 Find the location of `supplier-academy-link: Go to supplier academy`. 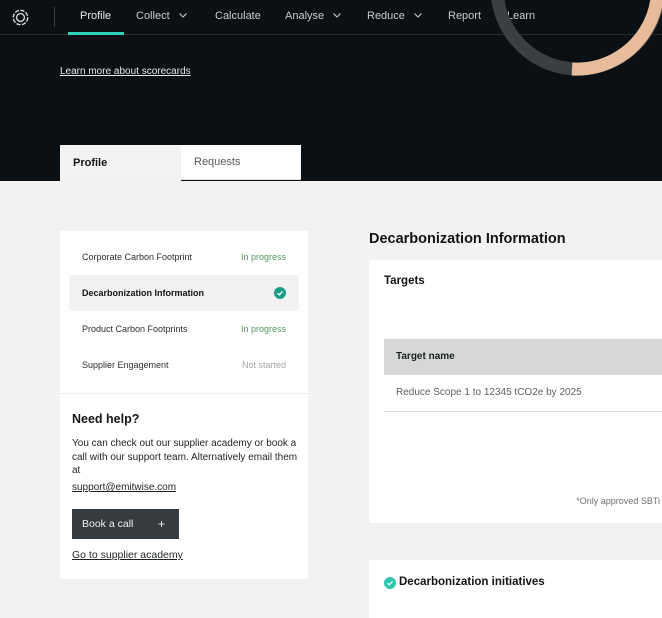

supplier-academy-link: Go to supplier academy is located at coordinates (127, 555).